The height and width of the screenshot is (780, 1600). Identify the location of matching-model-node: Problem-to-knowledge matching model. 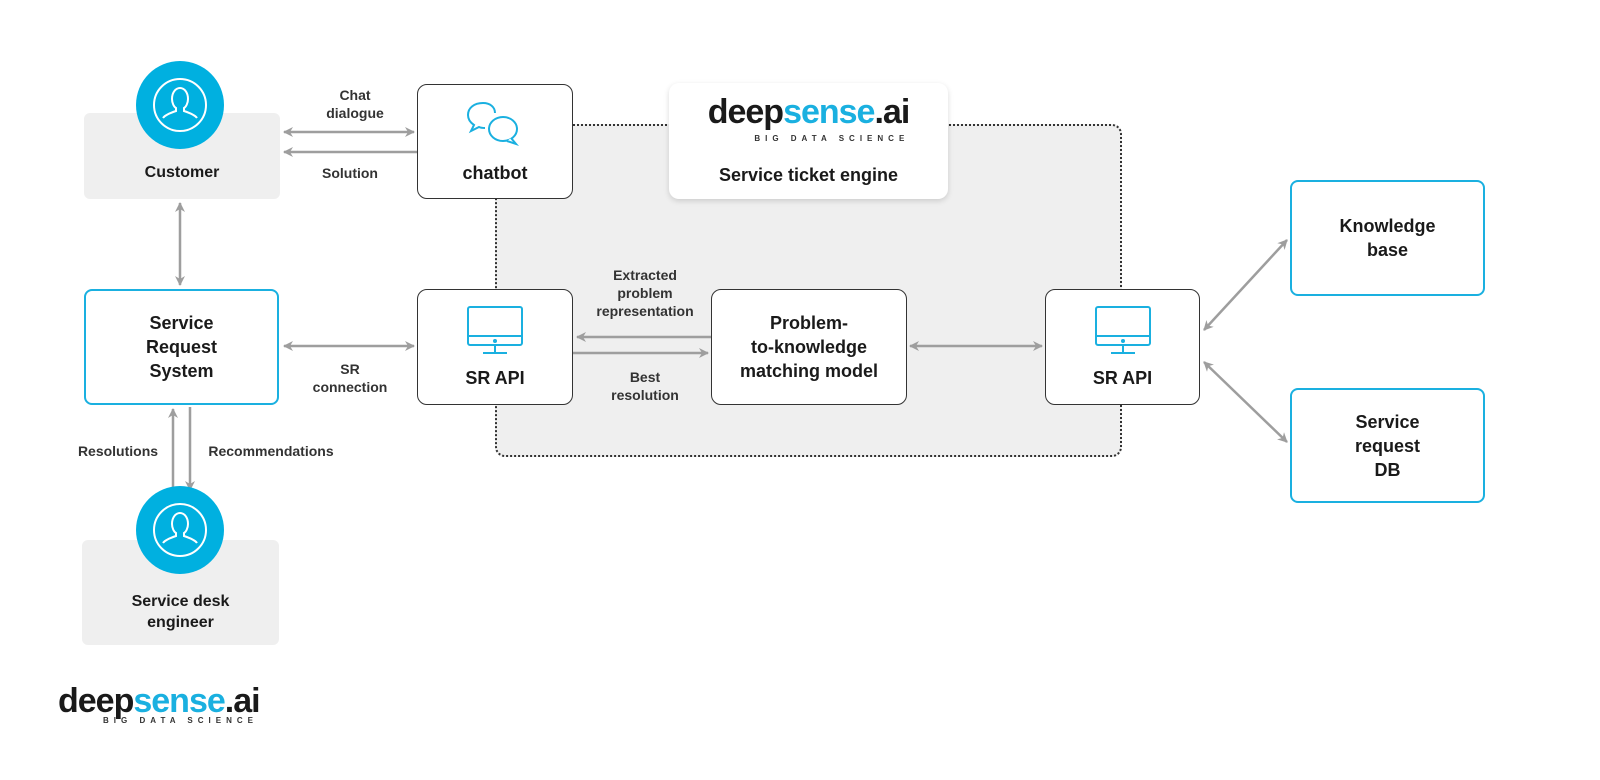
(809, 347).